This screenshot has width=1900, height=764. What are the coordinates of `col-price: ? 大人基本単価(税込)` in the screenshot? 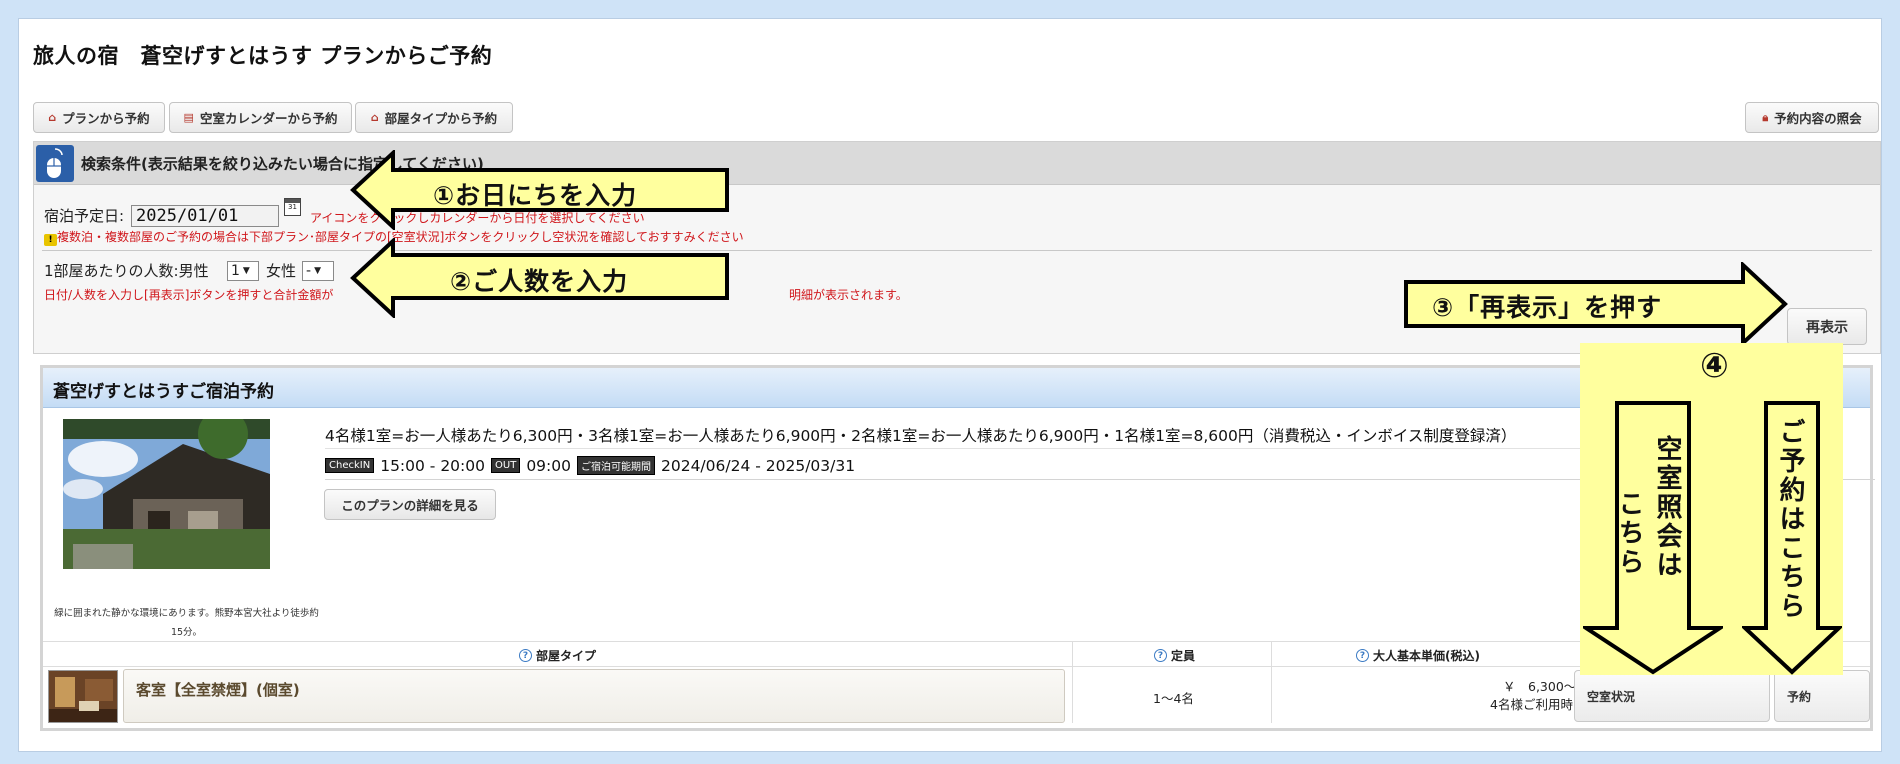 It's located at (1418, 655).